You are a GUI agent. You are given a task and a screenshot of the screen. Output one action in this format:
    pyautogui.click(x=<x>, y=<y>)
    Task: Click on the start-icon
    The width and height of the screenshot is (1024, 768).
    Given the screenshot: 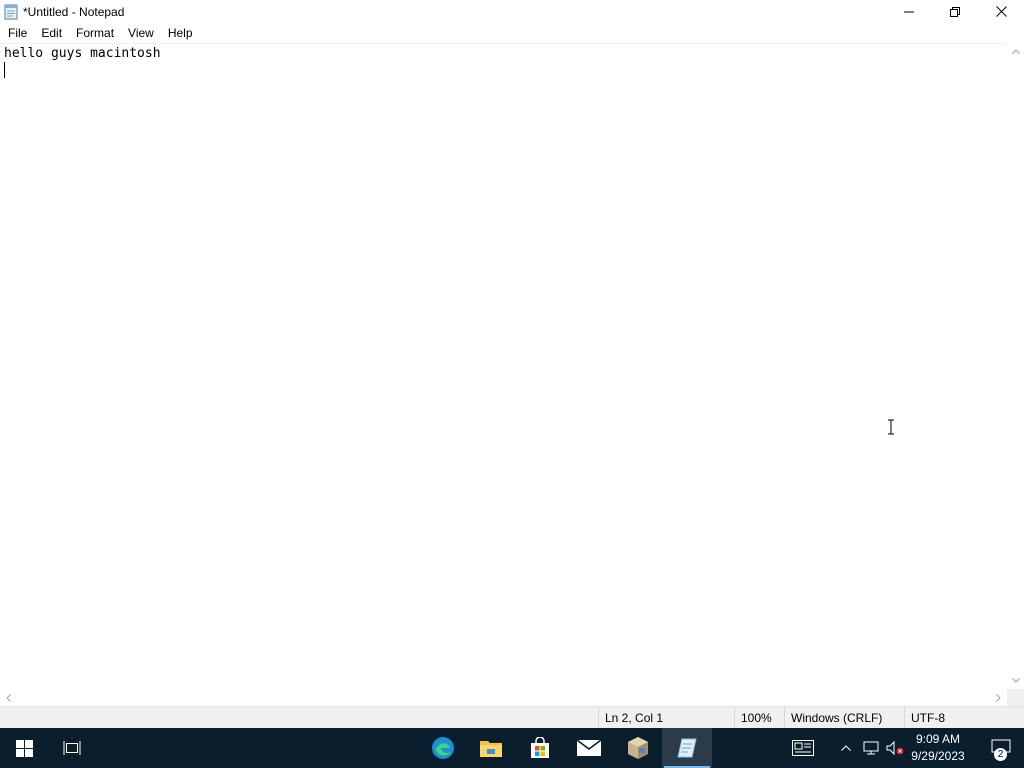 What is the action you would take?
    pyautogui.click(x=24, y=748)
    